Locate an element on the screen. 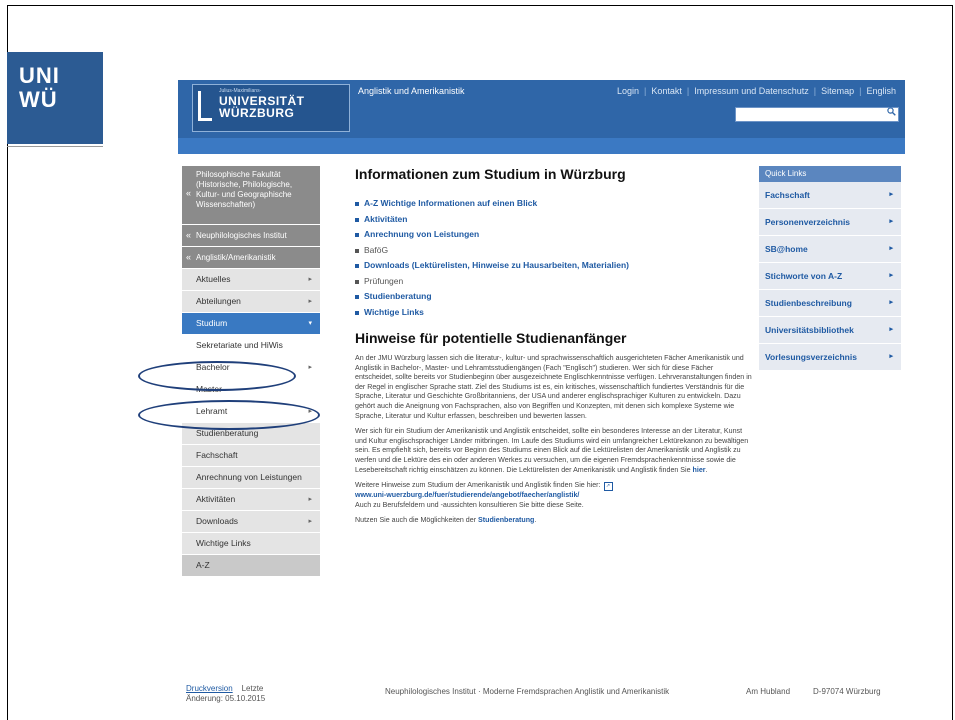 The width and height of the screenshot is (955, 720). nav-department: « Anglistik/Amerikanistik is located at coordinates (251, 258).